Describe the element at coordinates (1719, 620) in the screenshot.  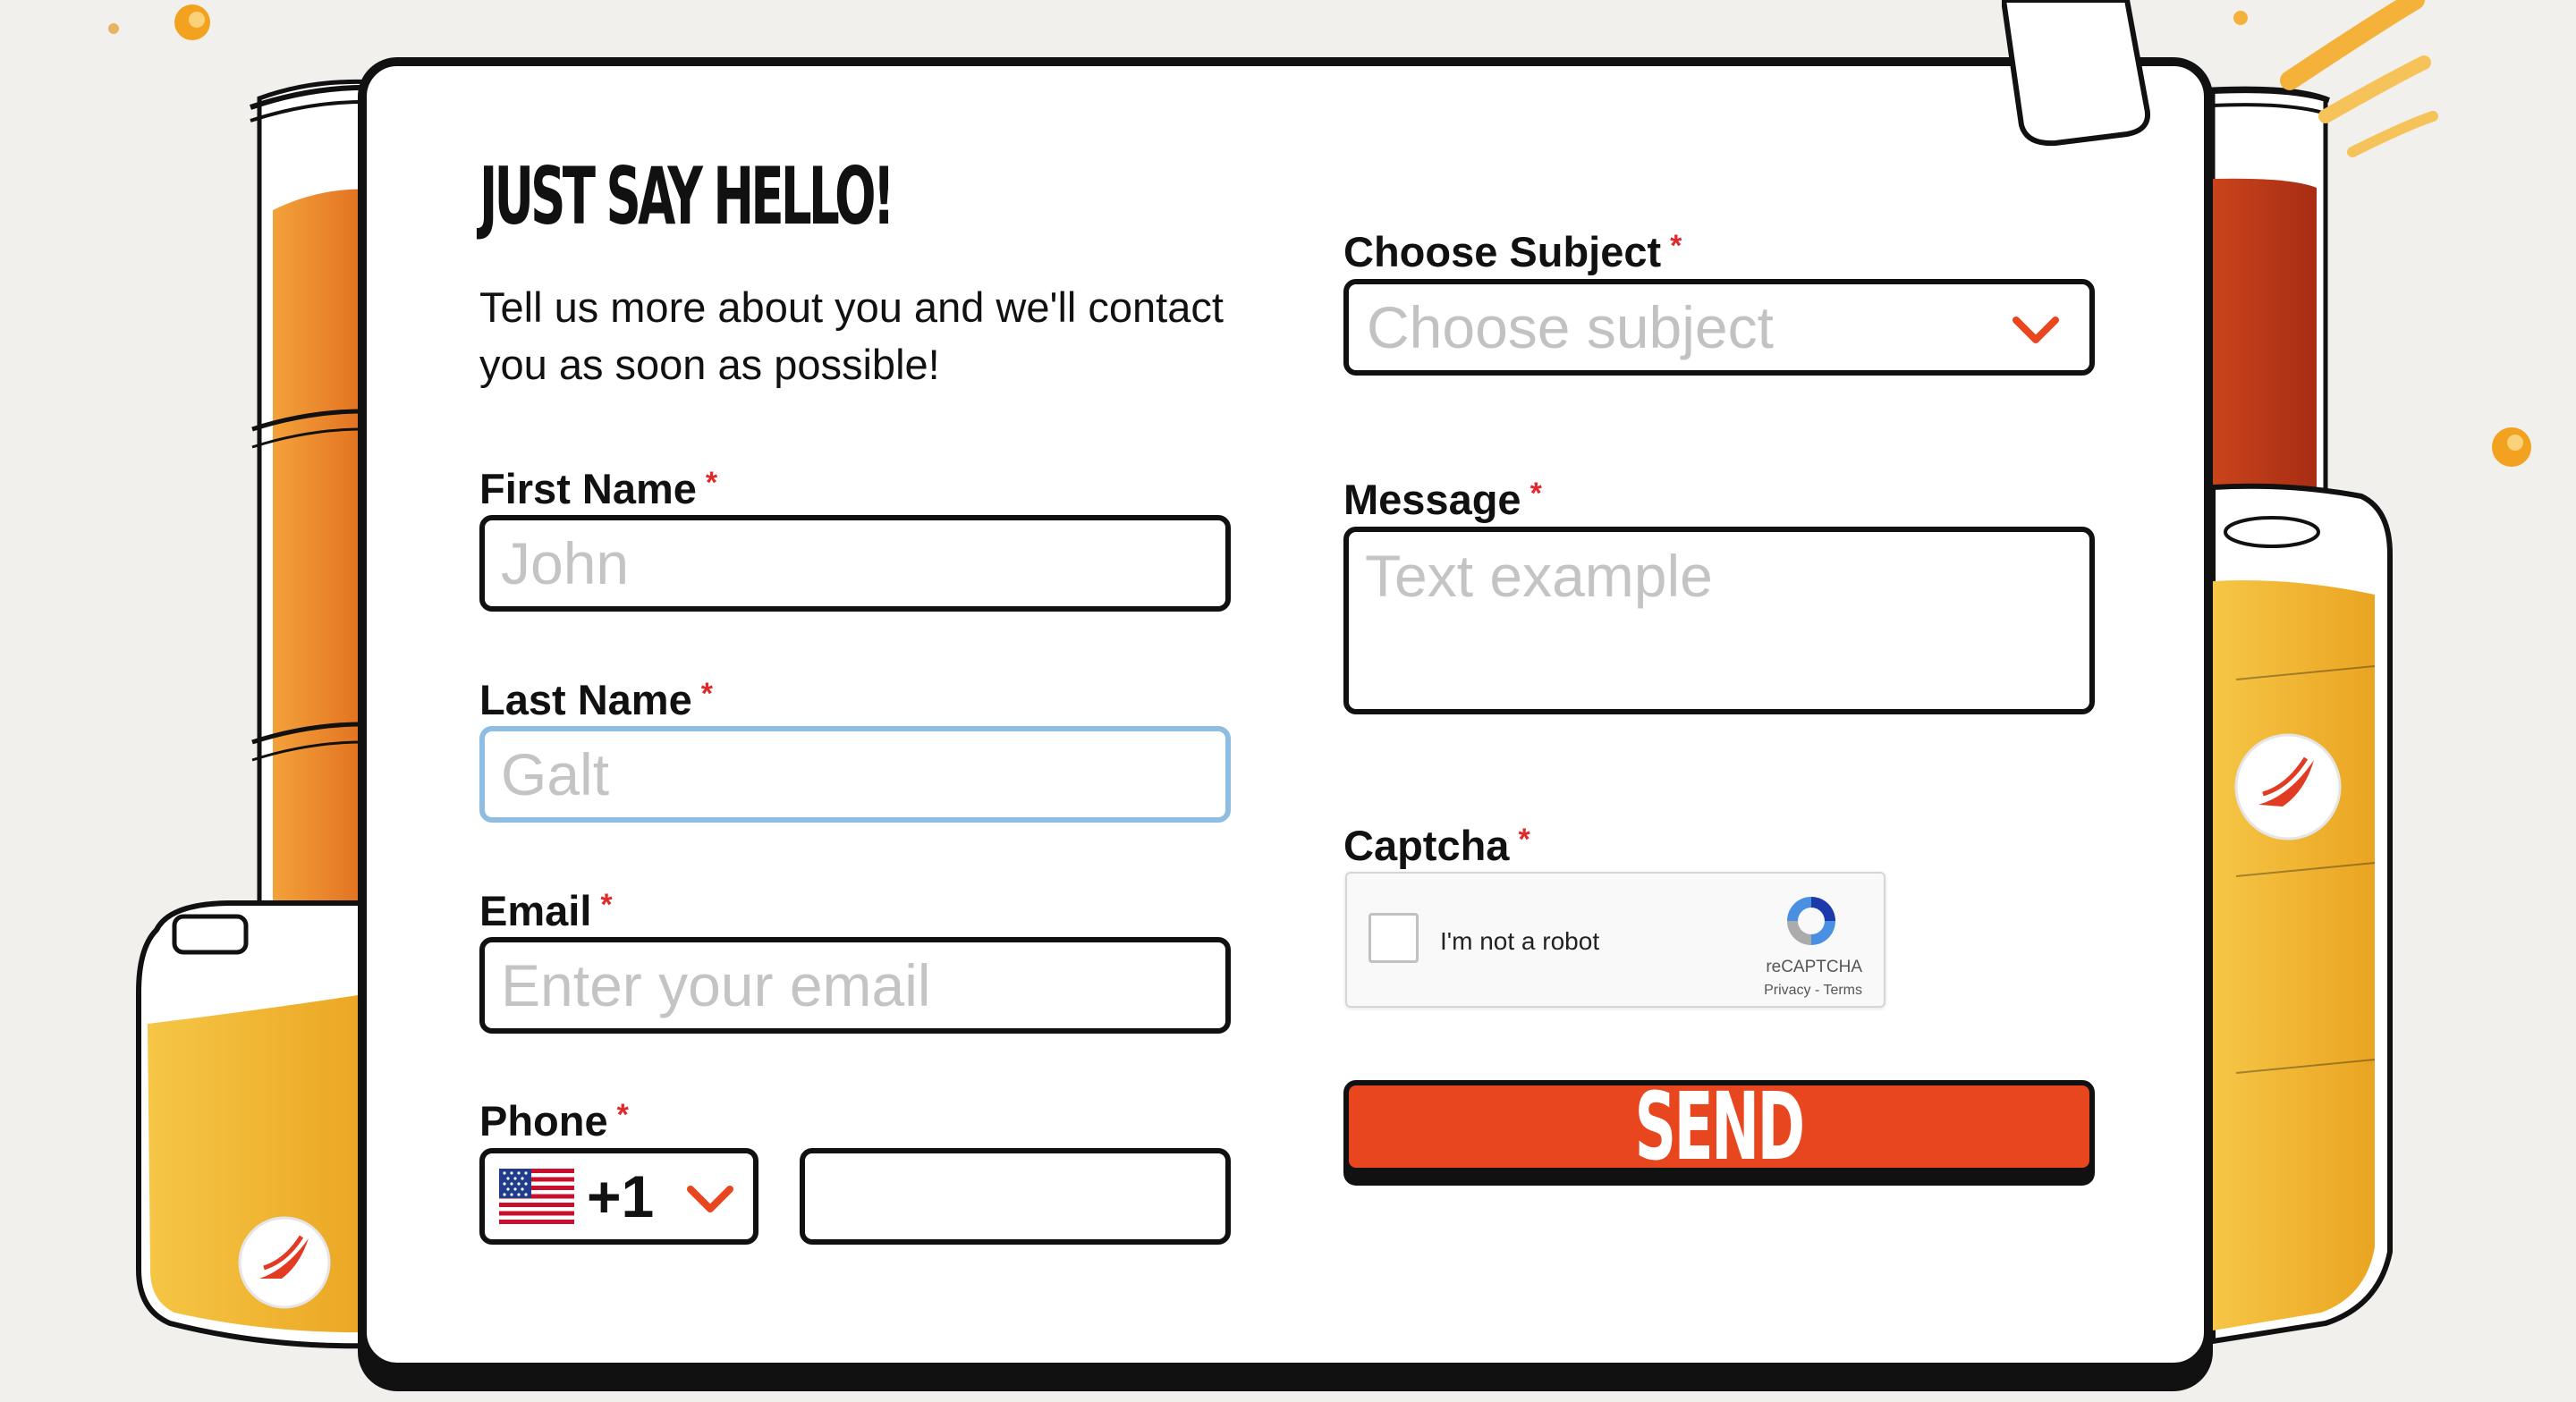
I see `message-textarea` at that location.